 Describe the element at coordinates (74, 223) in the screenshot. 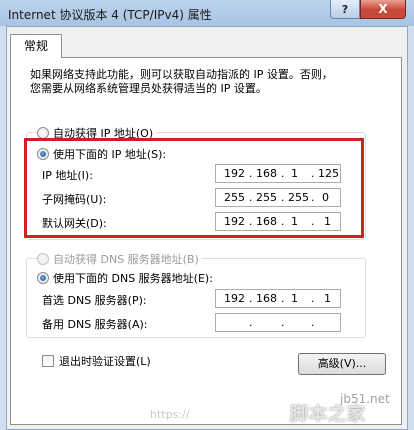

I see `default-gateway-label: 默认网关(D):` at that location.